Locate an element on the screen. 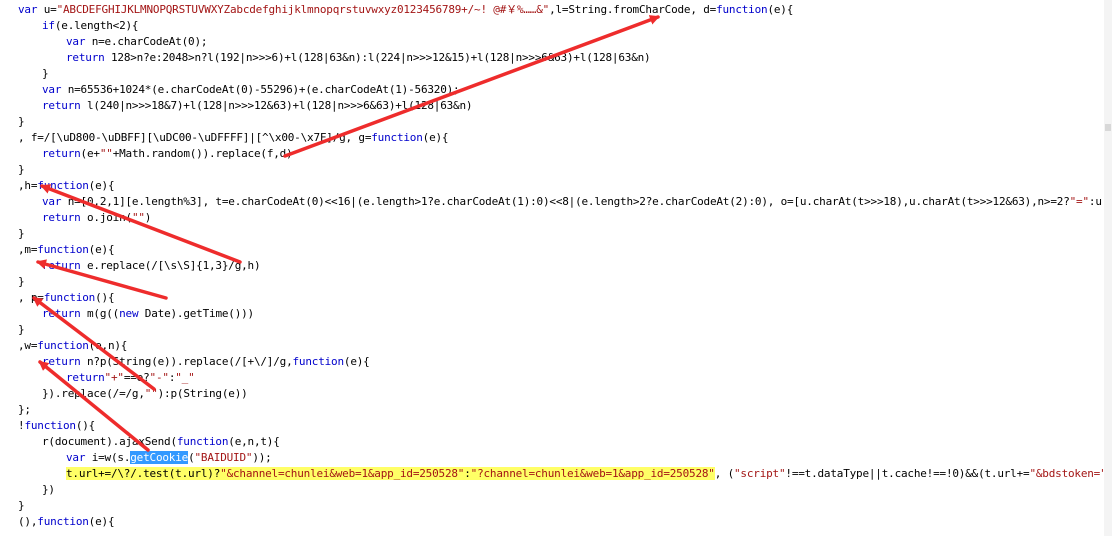  code-token: "&bdstoken=" is located at coordinates (1066, 473).